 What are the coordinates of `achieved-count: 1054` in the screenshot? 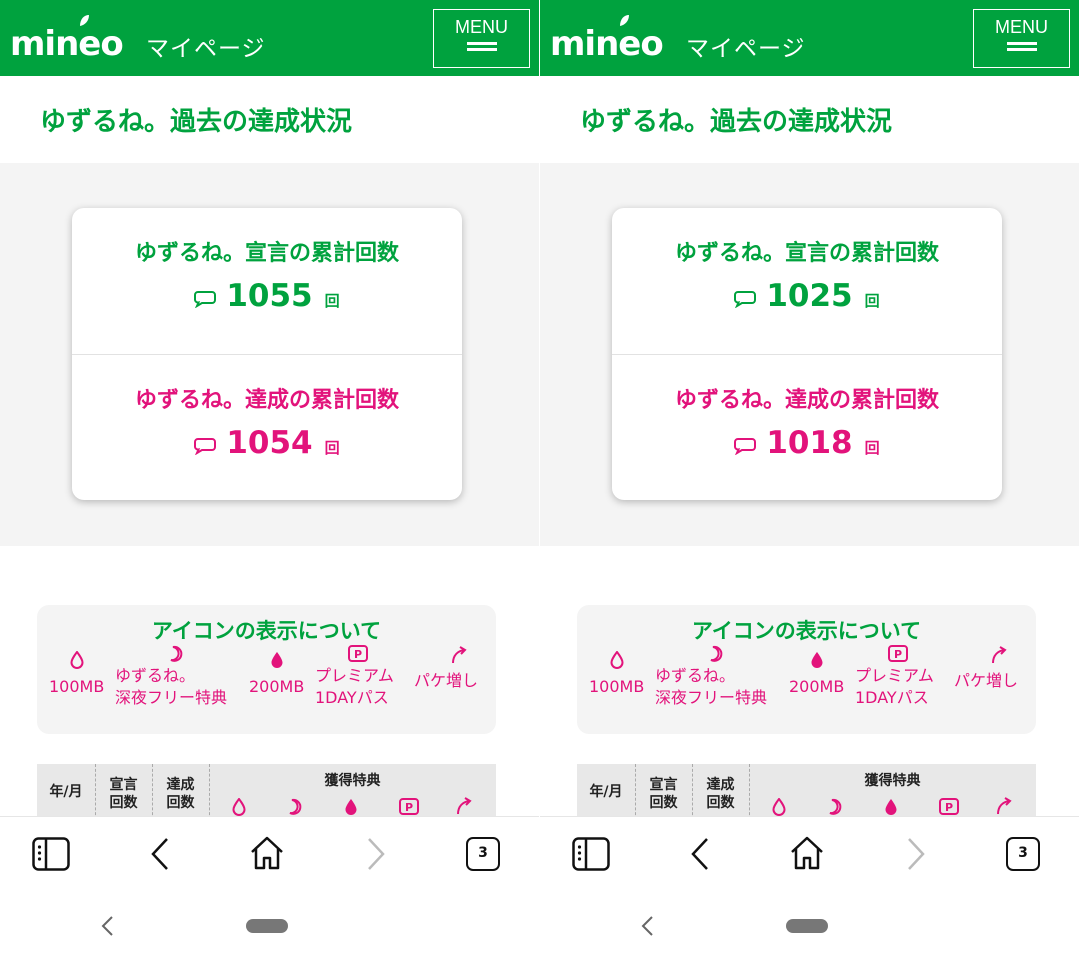 It's located at (269, 443).